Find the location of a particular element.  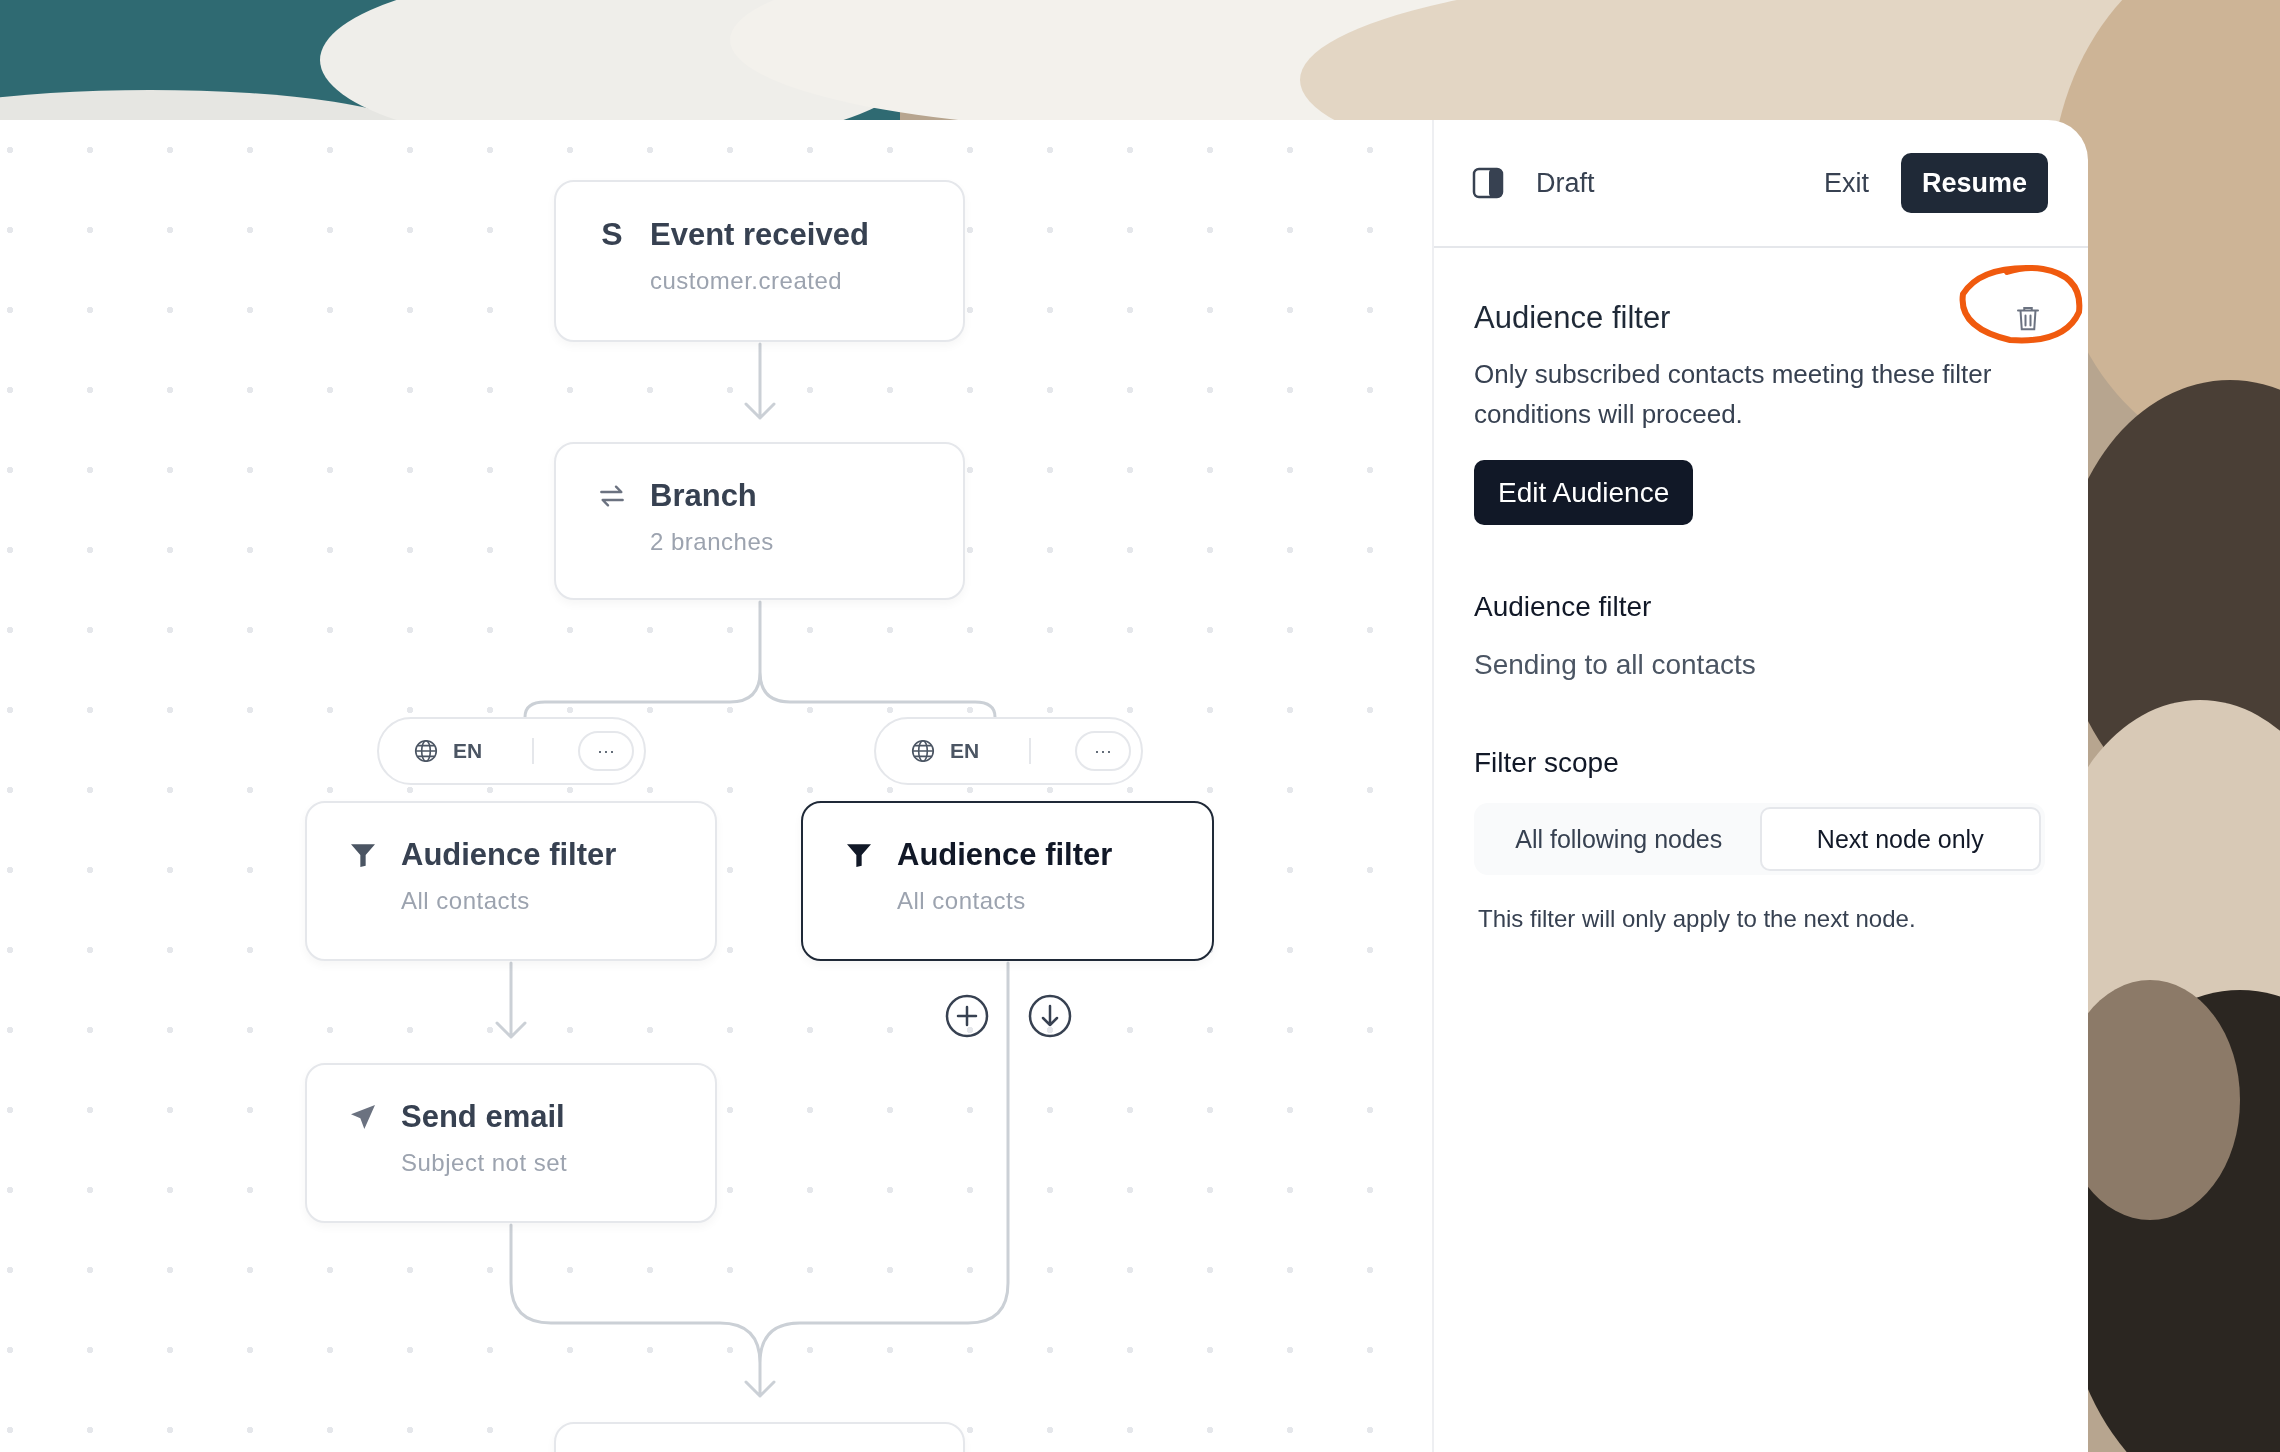

exit-button: Exit is located at coordinates (1846, 183).